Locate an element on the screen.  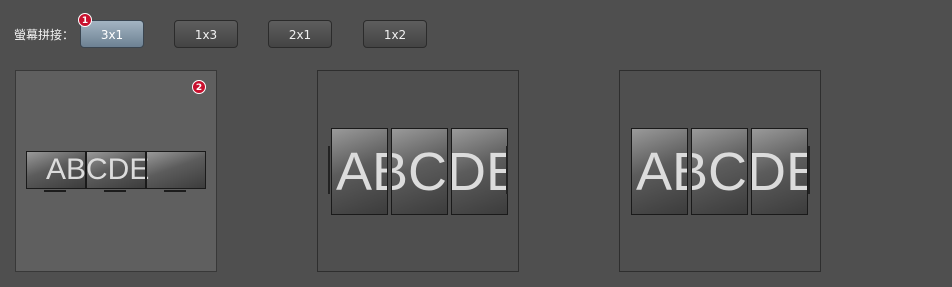
preview-panel-2: ABCDE ABCDE ABCDE is located at coordinates (418, 171).